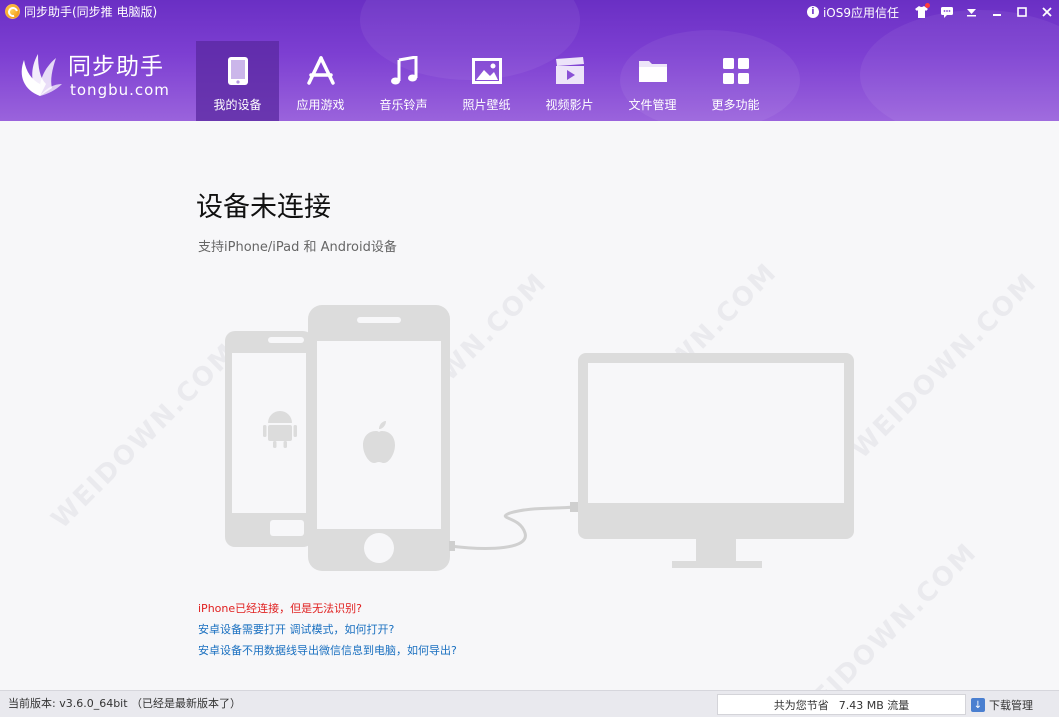 The image size is (1059, 717). I want to click on menu-down-icon, so click(971, 12).